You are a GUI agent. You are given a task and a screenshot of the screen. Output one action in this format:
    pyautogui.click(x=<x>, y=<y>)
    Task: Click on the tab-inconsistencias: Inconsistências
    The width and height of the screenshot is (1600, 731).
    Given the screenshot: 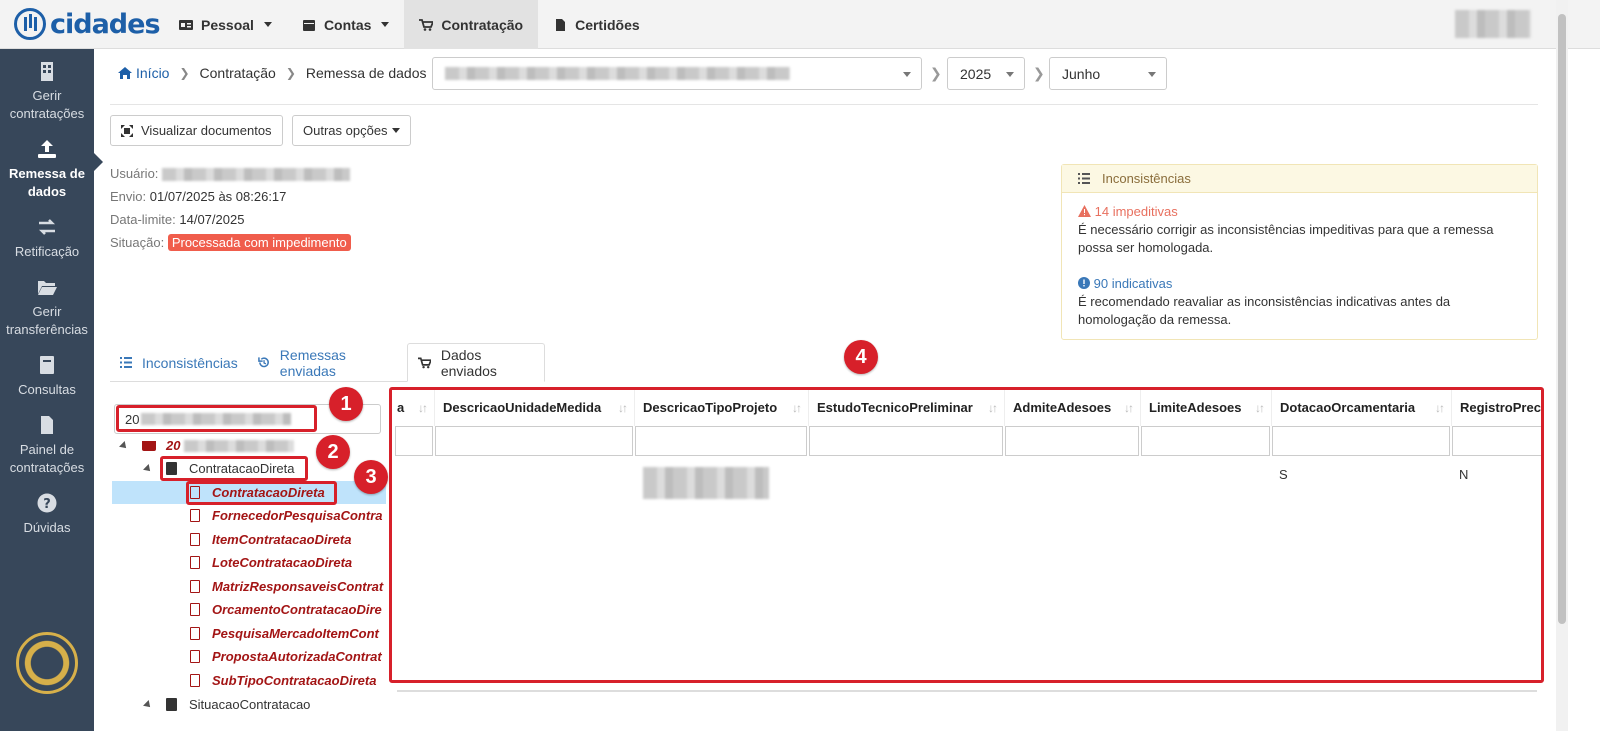 What is the action you would take?
    pyautogui.click(x=179, y=362)
    